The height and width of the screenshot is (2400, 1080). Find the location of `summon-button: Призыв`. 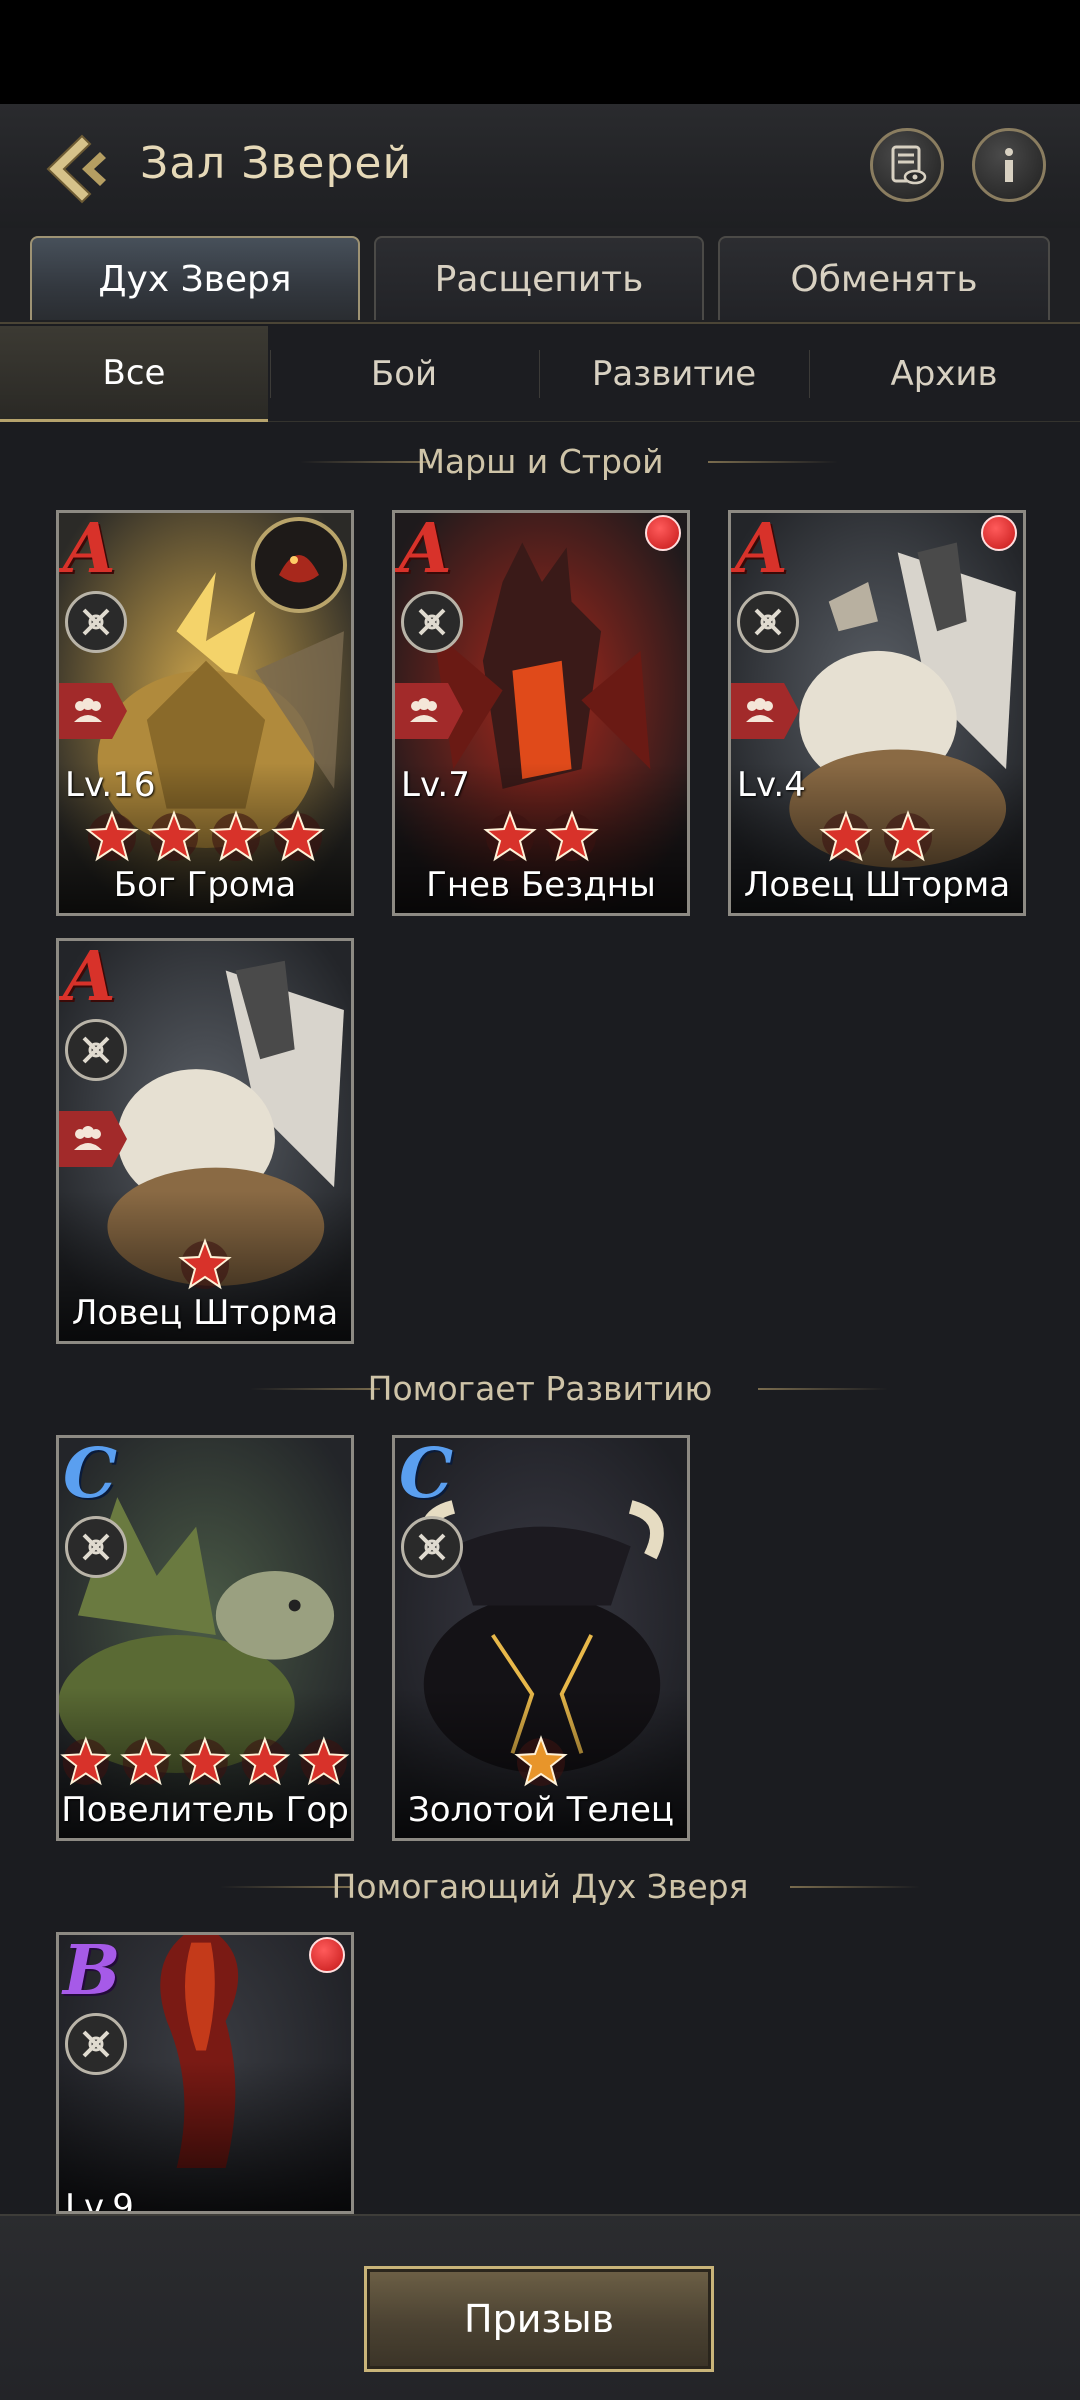

summon-button: Призыв is located at coordinates (539, 2319).